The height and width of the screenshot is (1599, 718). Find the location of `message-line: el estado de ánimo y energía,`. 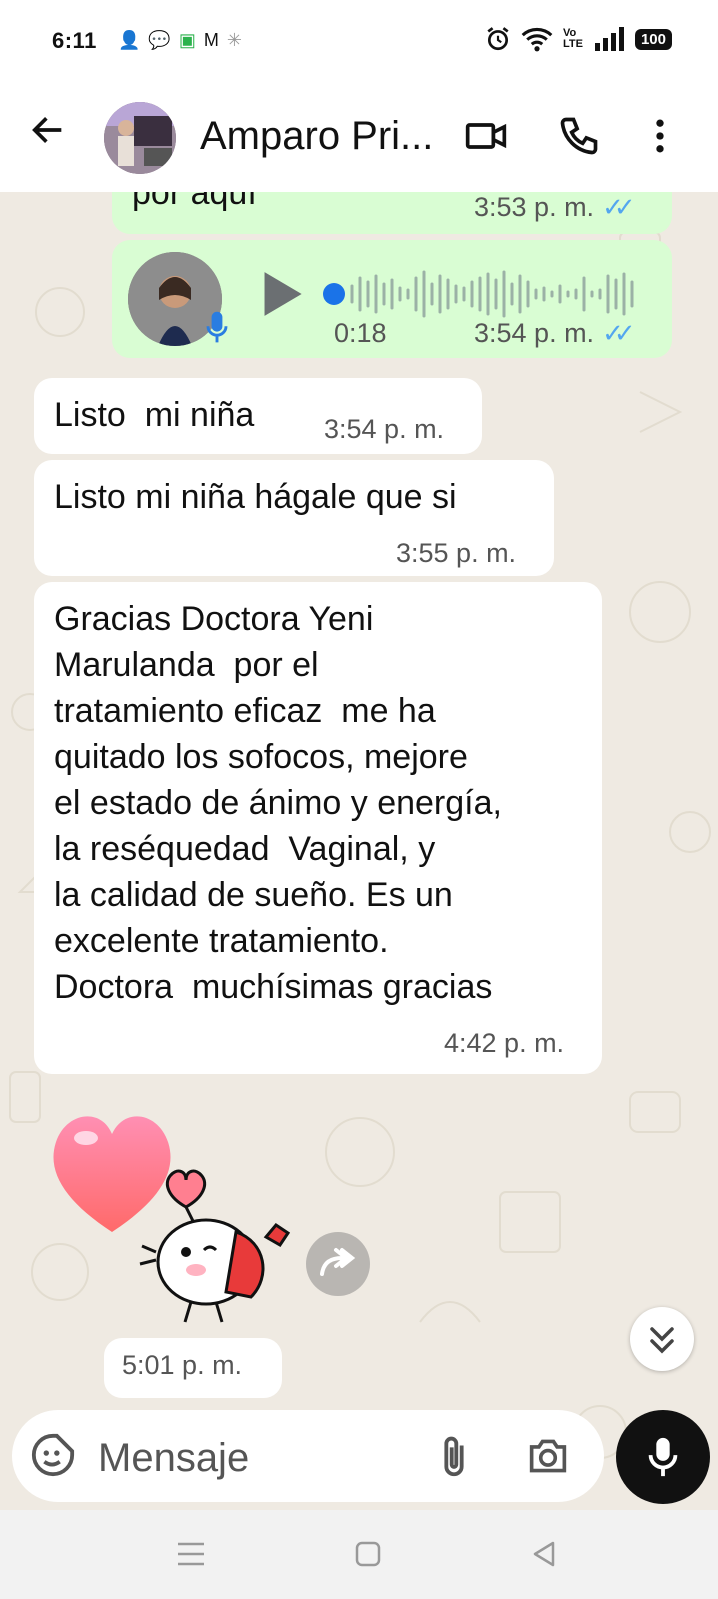

message-line: el estado de ánimo y energía, is located at coordinates (278, 803).